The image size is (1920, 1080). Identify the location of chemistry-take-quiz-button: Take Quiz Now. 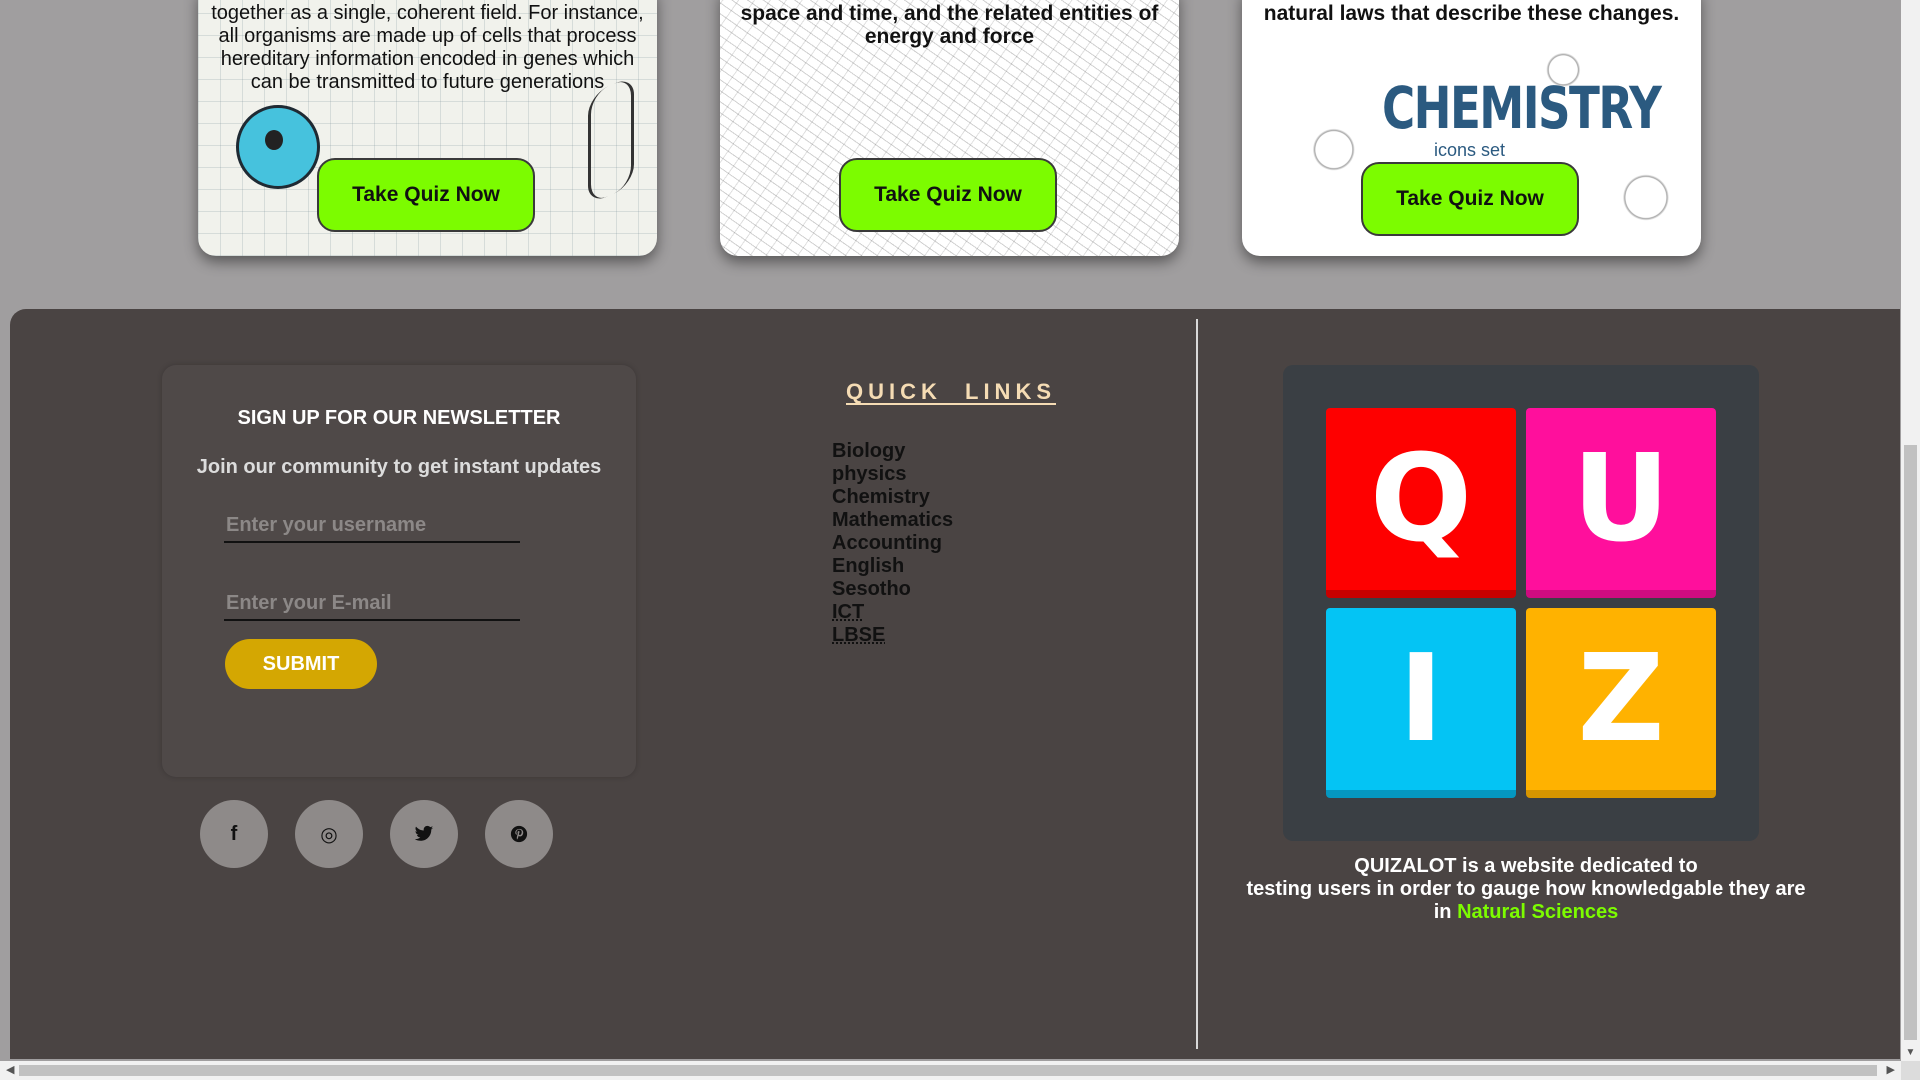
(1470, 199).